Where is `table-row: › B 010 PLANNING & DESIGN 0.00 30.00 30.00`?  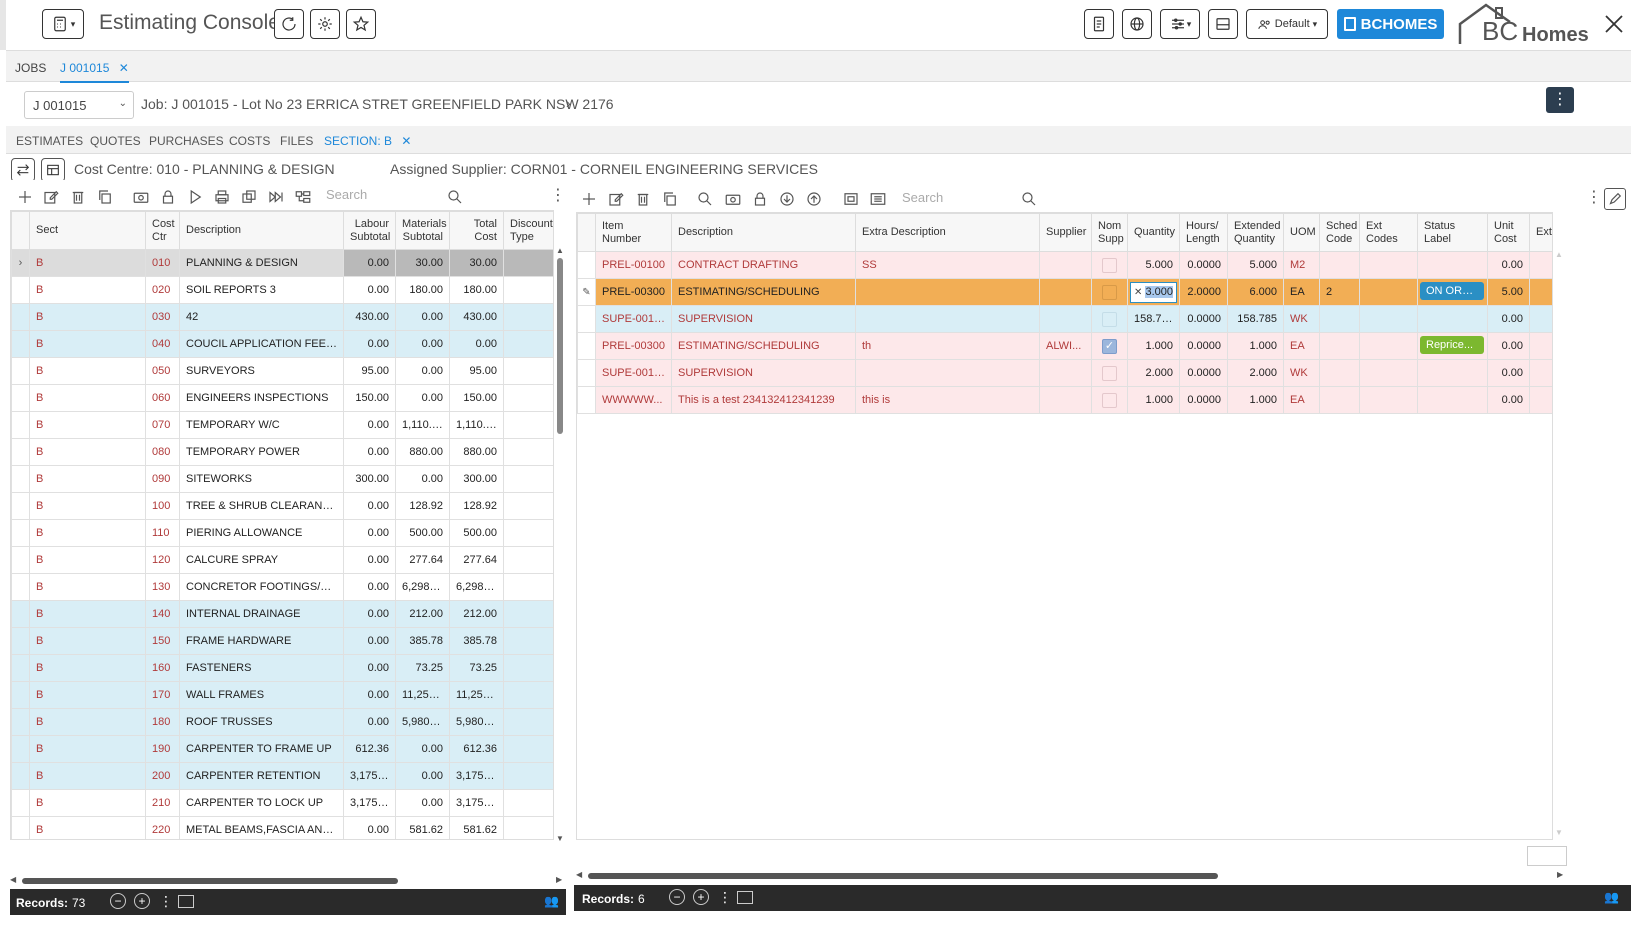
table-row: › B 010 PLANNING & DESIGN 0.00 30.00 30.00 is located at coordinates (282, 263).